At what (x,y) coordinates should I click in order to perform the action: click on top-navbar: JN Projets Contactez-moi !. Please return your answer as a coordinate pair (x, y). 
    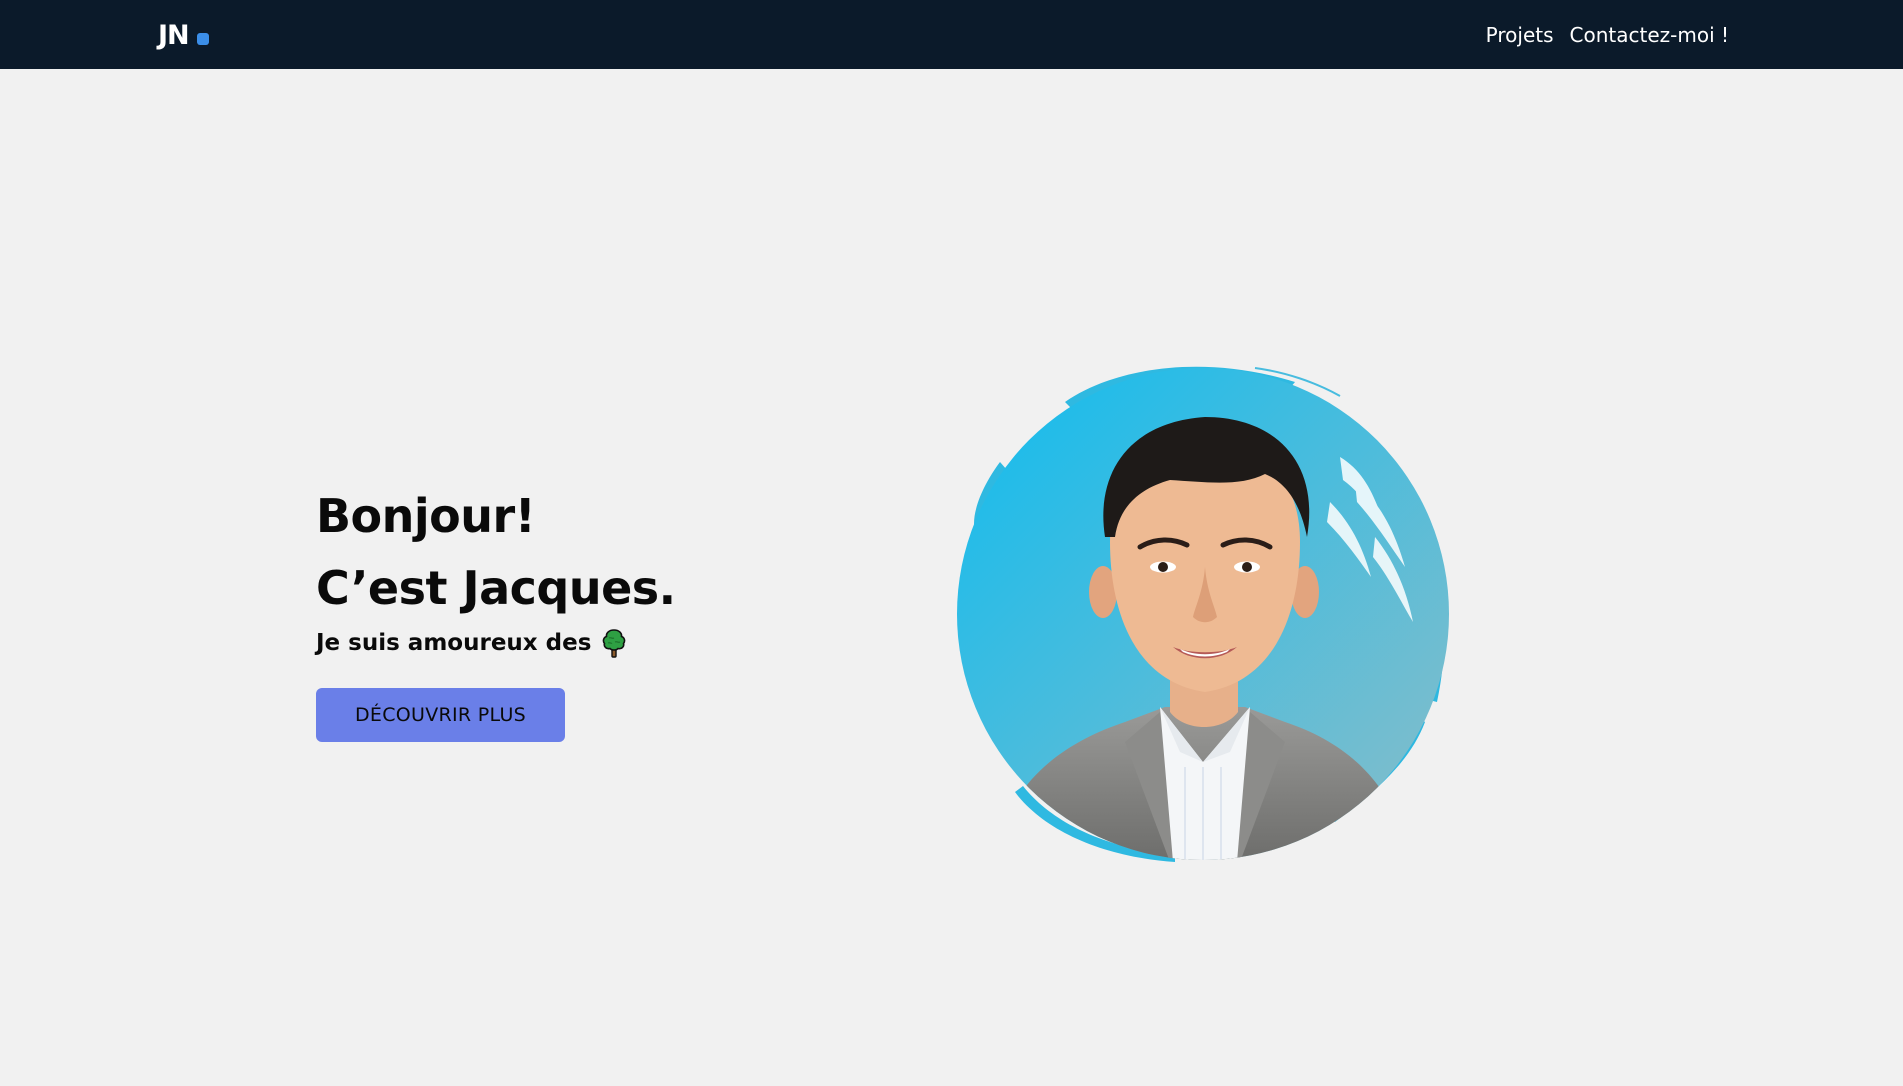
    Looking at the image, I should click on (951, 34).